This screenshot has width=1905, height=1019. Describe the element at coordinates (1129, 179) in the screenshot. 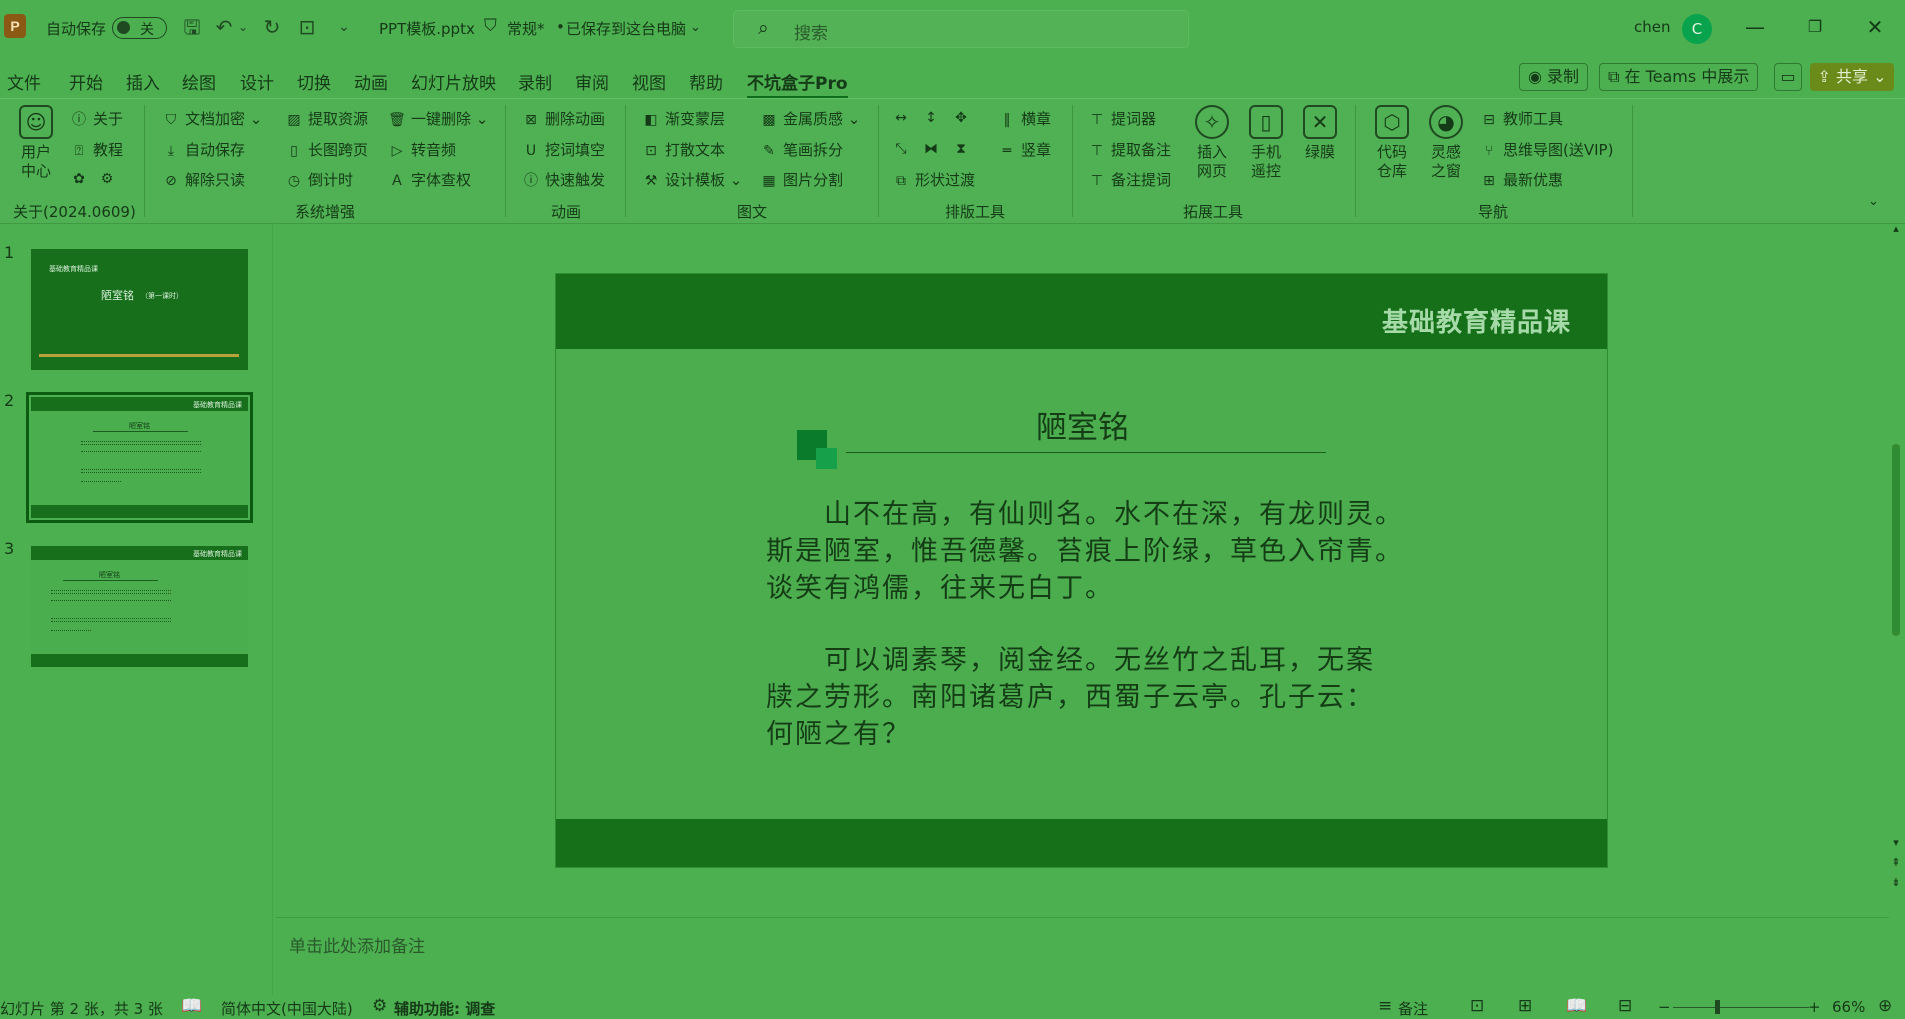

I see `notes-prompt-button: ⊤ 备注提词` at that location.